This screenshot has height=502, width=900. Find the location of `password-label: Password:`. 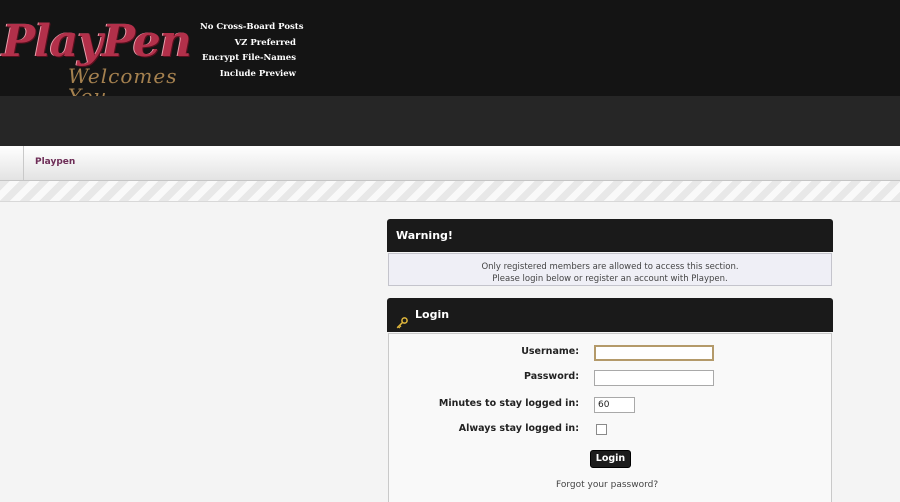

password-label: Password: is located at coordinates (551, 376).